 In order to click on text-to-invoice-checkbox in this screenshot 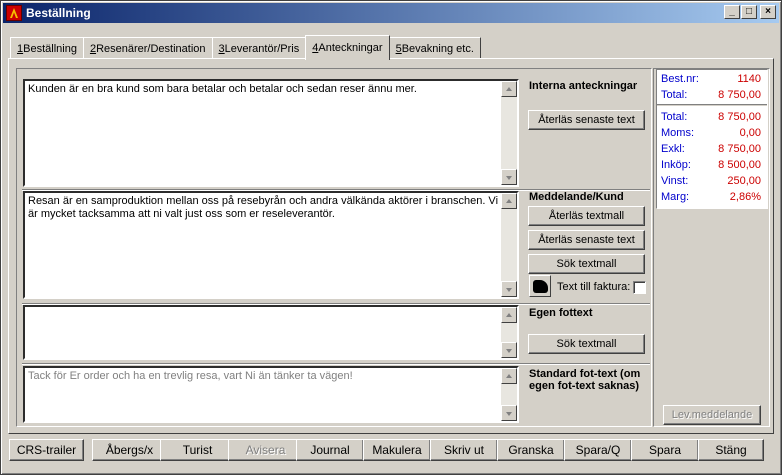, I will do `click(639, 287)`.